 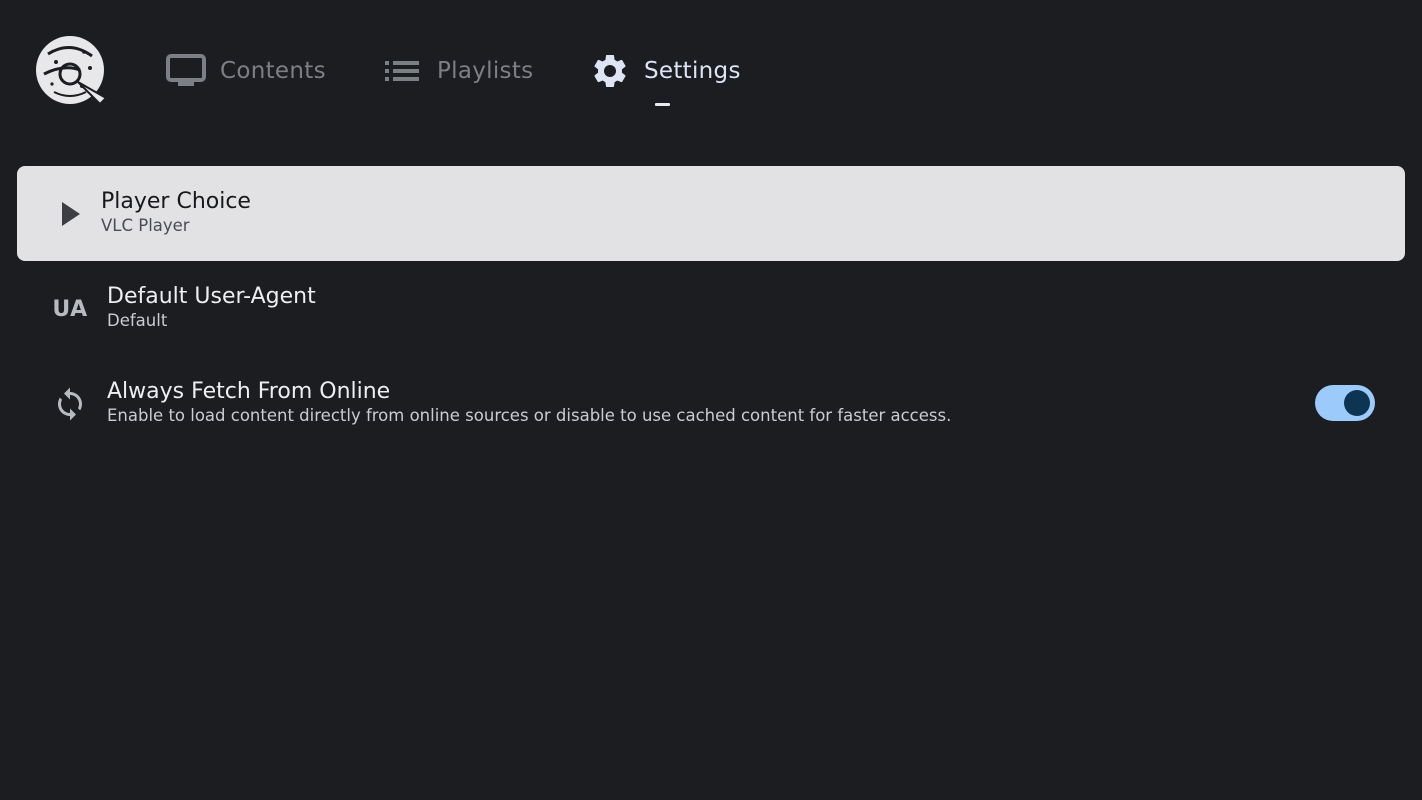 What do you see at coordinates (137, 320) in the screenshot?
I see `setting-subtitle: Default` at bounding box center [137, 320].